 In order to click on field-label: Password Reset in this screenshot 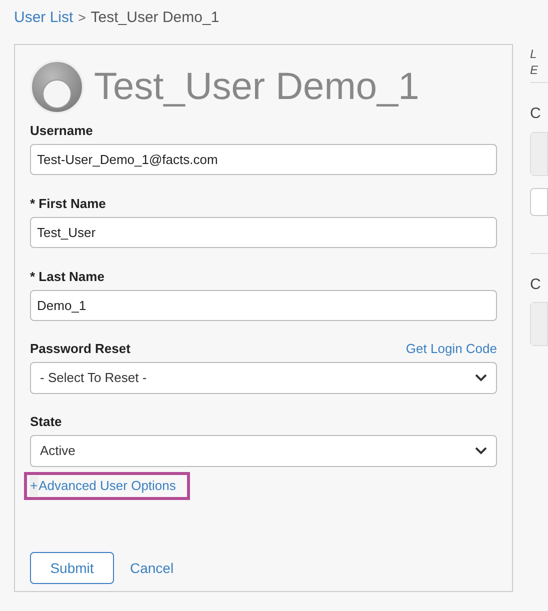, I will do `click(80, 349)`.